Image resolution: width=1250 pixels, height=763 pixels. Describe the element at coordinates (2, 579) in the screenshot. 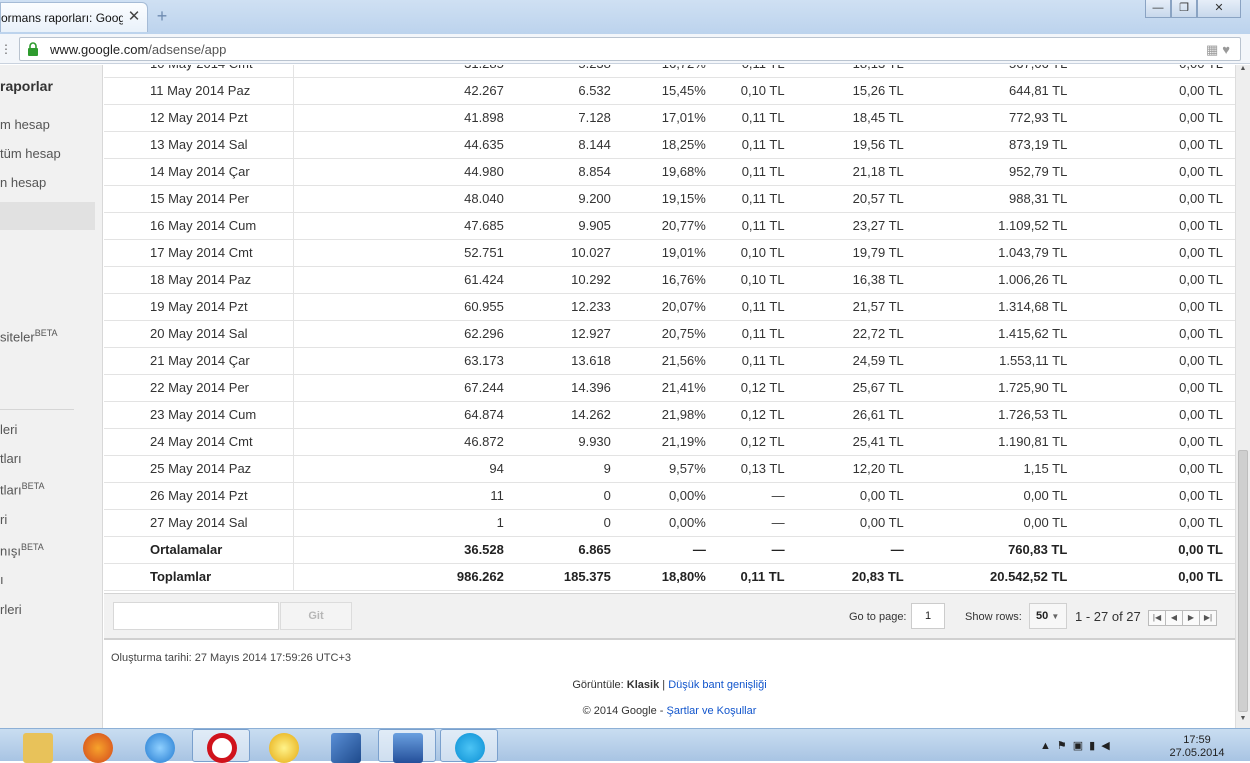

I see `sidebar-item: ı` at that location.